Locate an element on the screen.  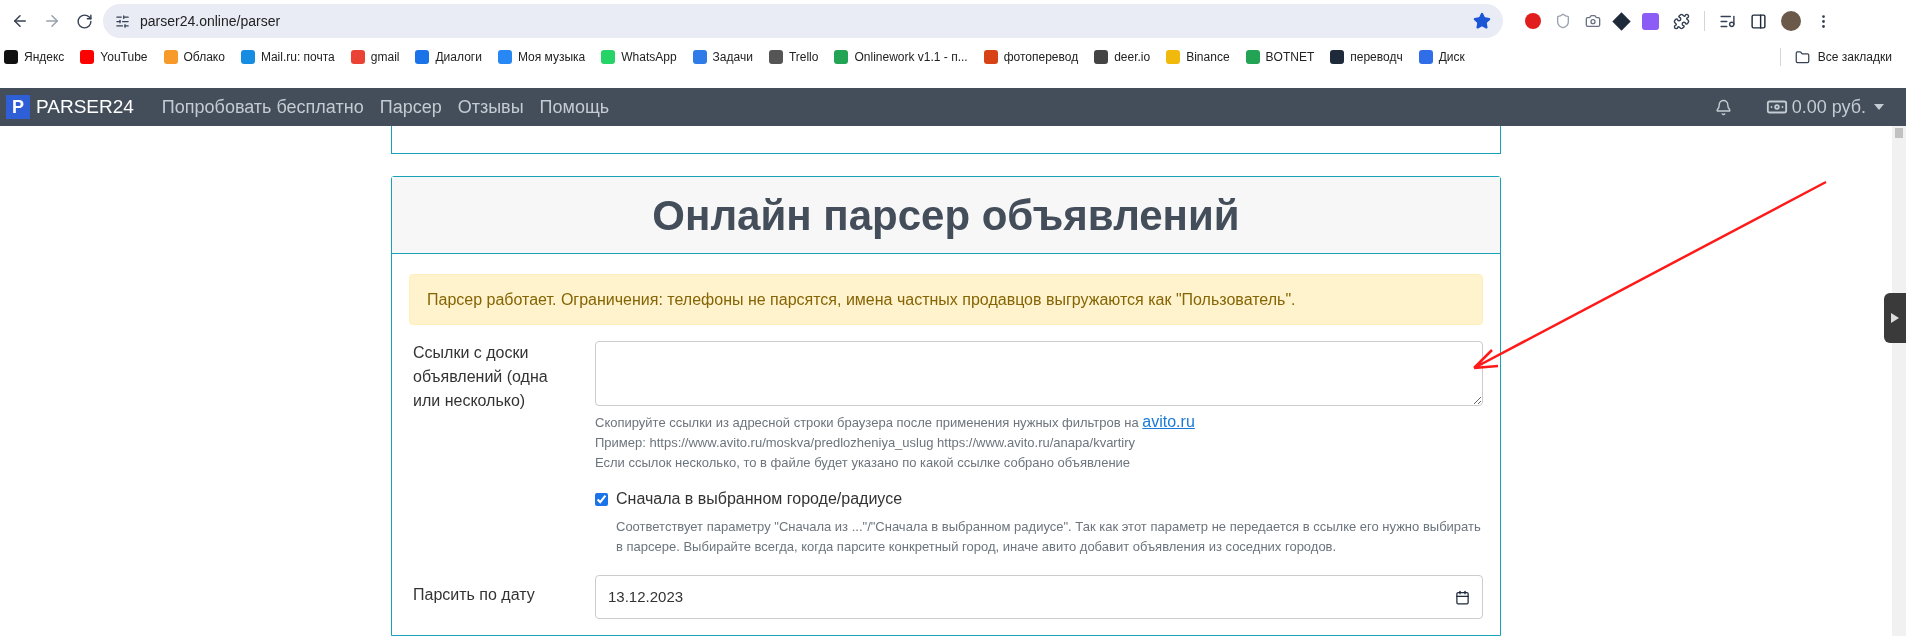
card-title: Онлайн парсер объявлений is located at coordinates (946, 215).